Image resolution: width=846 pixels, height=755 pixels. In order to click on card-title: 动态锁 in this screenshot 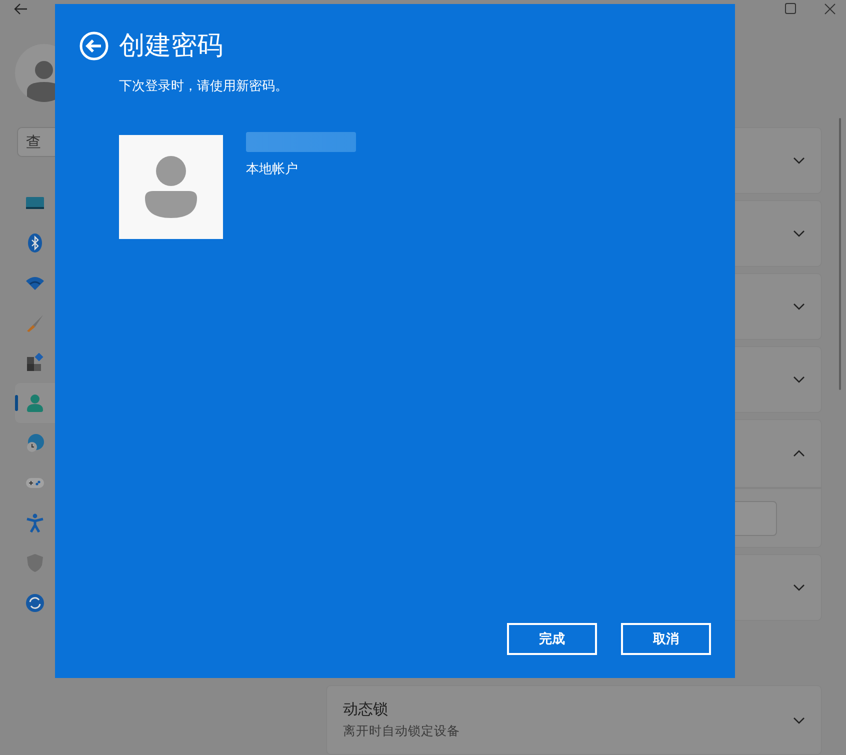, I will do `click(366, 709)`.